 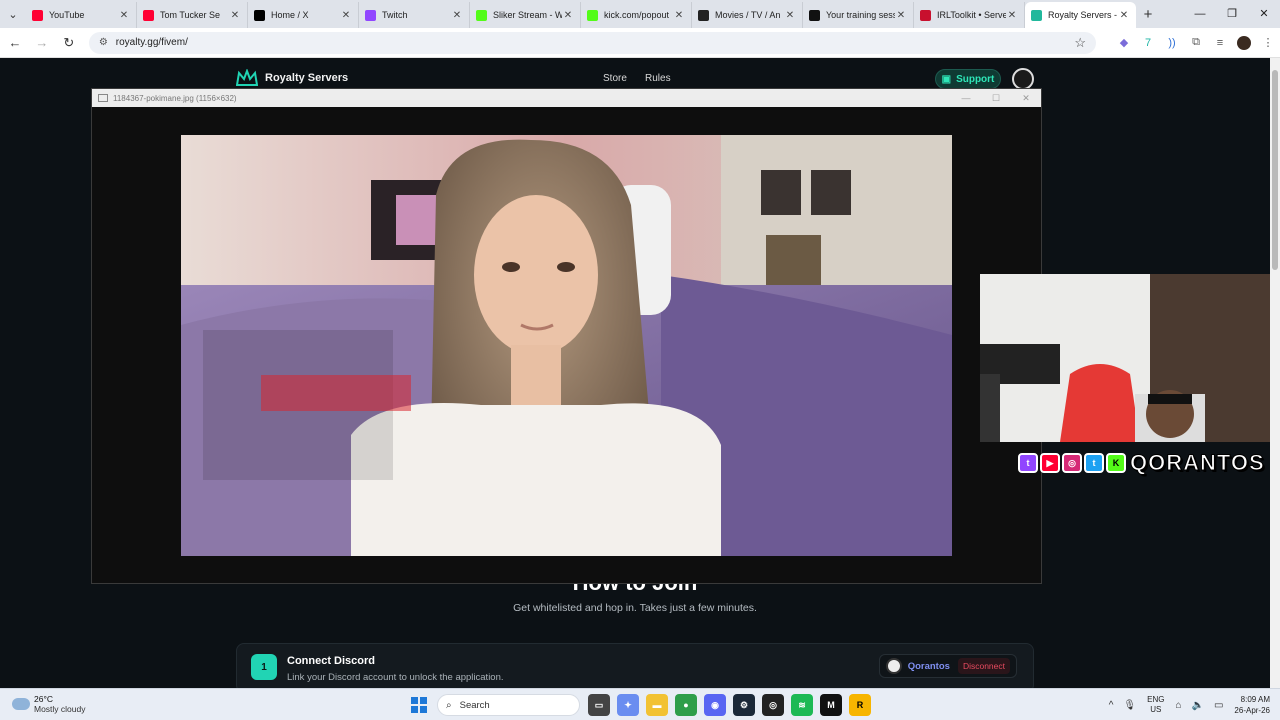 What do you see at coordinates (1125, 358) in the screenshot?
I see `webcam-overlay` at bounding box center [1125, 358].